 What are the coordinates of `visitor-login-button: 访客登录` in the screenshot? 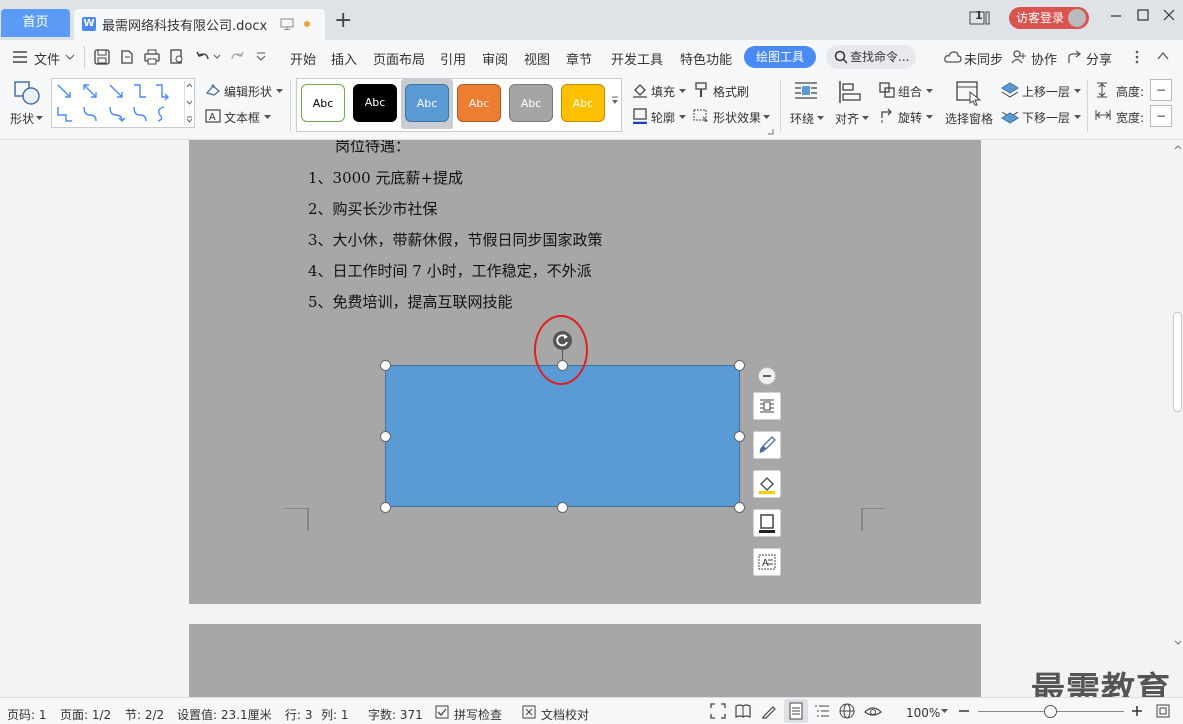 It's located at (1049, 18).